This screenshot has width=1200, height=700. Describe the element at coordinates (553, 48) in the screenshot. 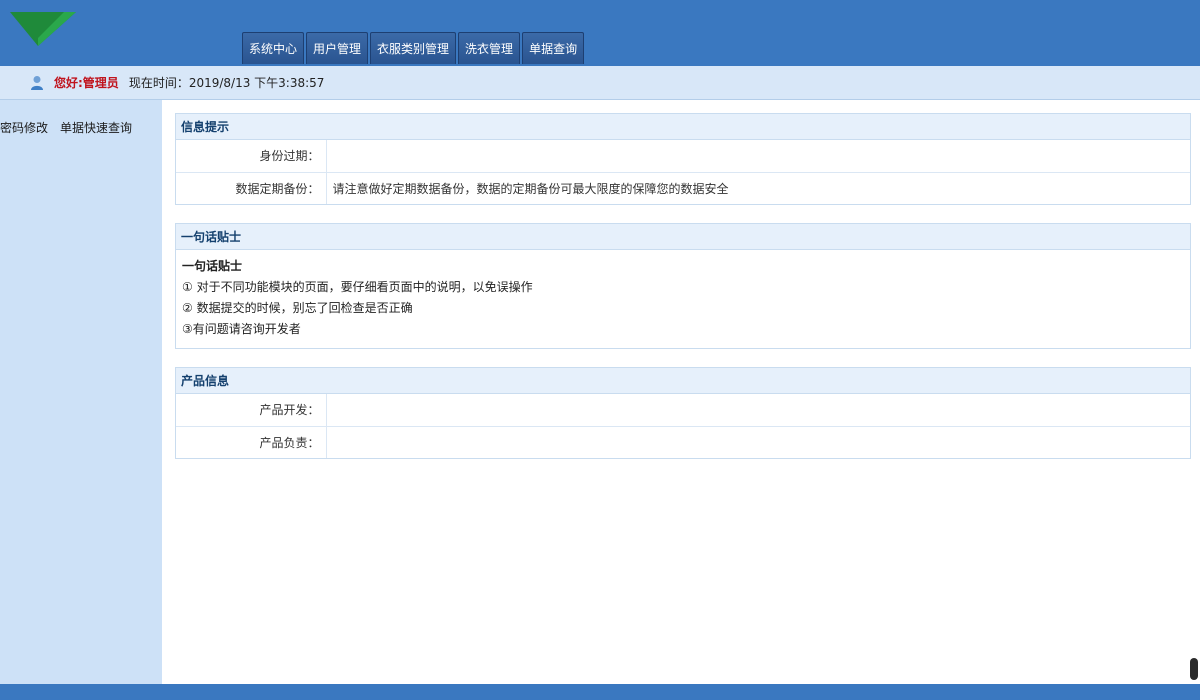

I see `tab-receipt-query: 单据查询` at that location.